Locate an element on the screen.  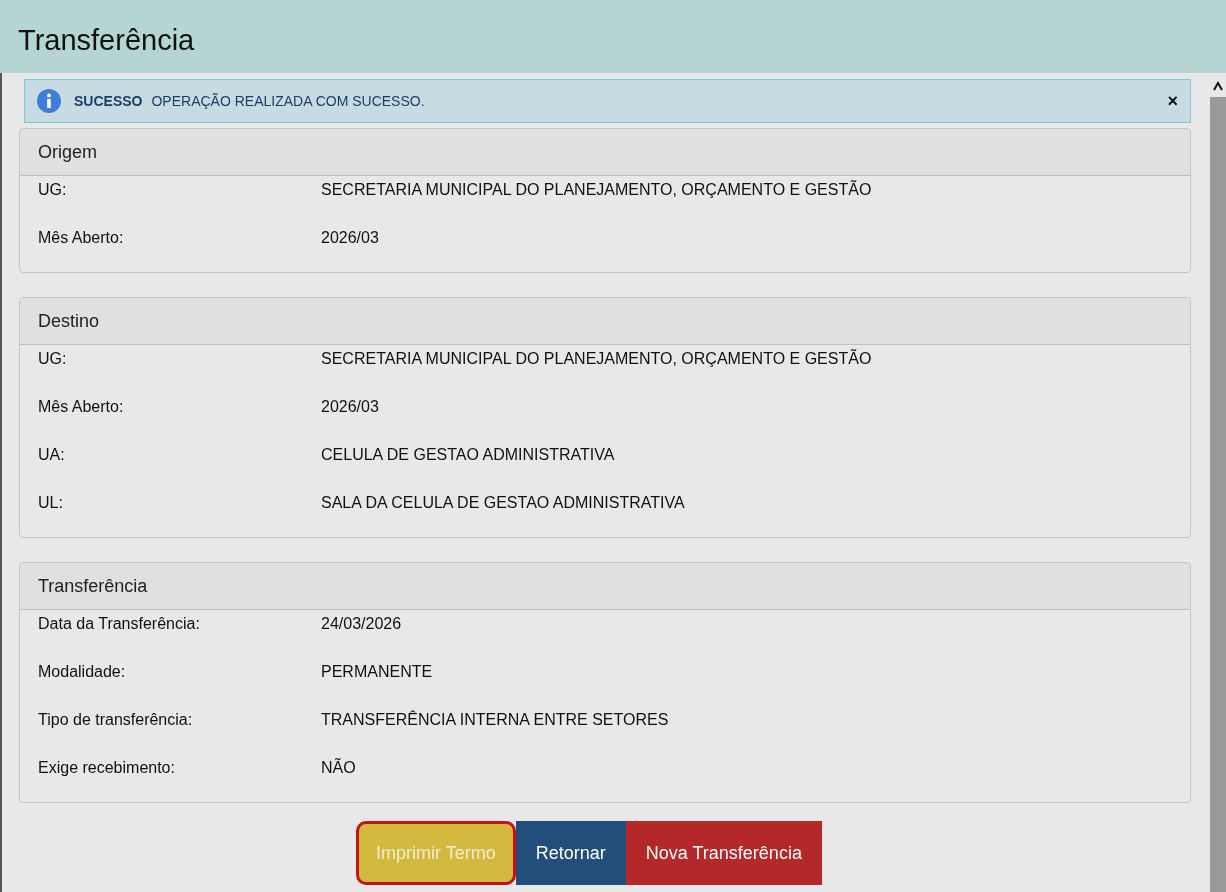
alert-message: OPERAÇÃO REALIZADA COM SUCESSO. is located at coordinates (288, 101).